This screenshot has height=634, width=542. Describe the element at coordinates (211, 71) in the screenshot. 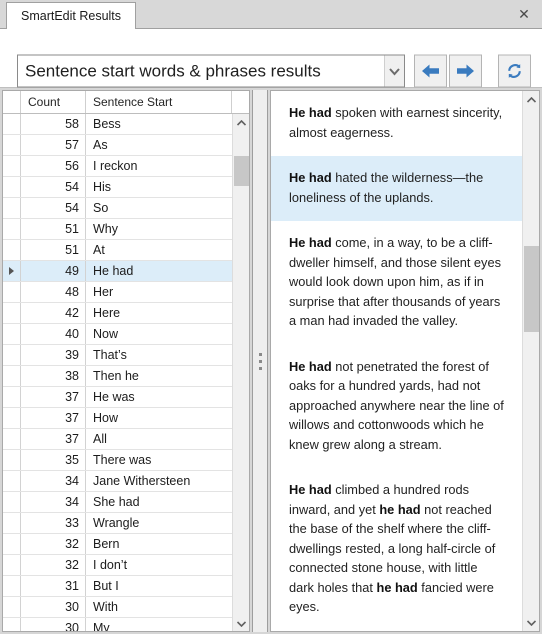

I see `report-type-select: Sentence start words & phrases results` at that location.